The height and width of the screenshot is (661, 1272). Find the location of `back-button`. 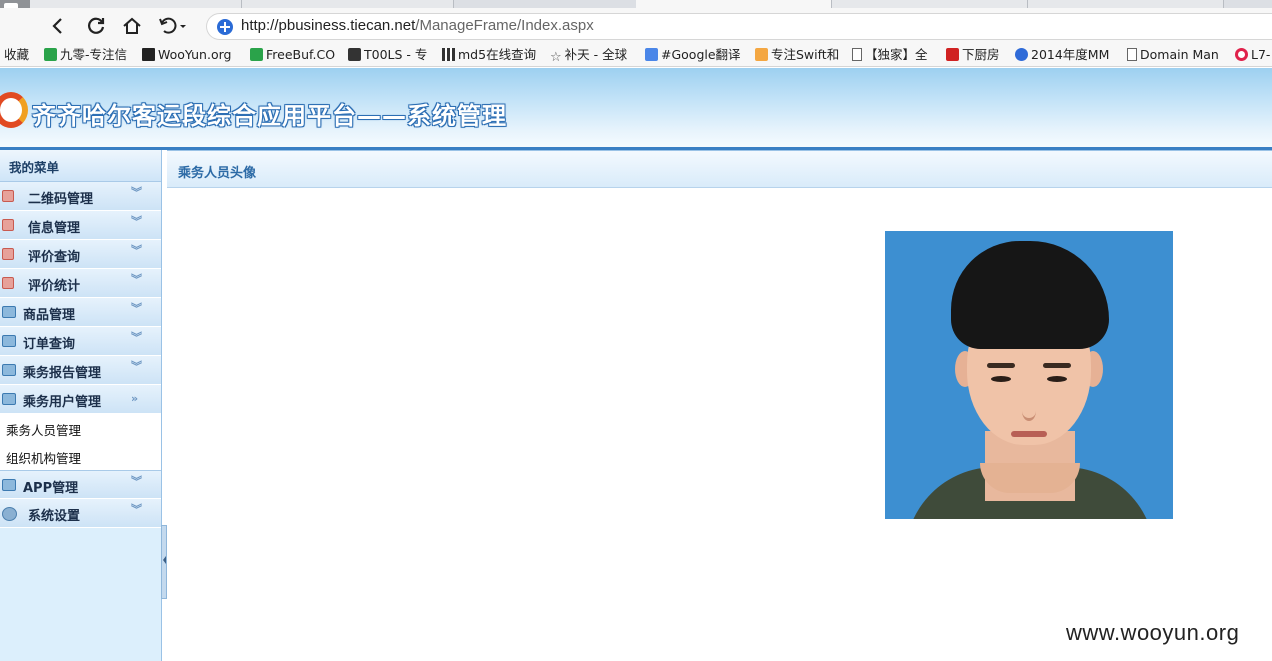

back-button is located at coordinates (58, 26).